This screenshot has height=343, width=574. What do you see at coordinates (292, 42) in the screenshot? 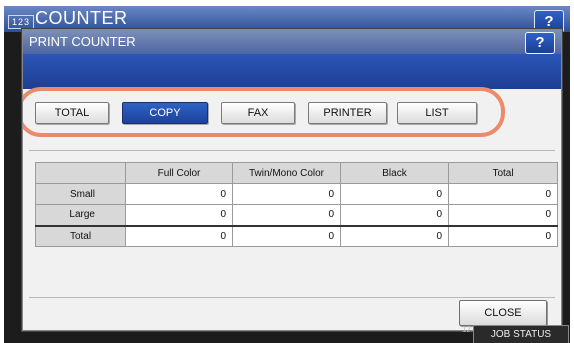
I see `dialog-title-bar: PRINT COUNTER ?` at bounding box center [292, 42].